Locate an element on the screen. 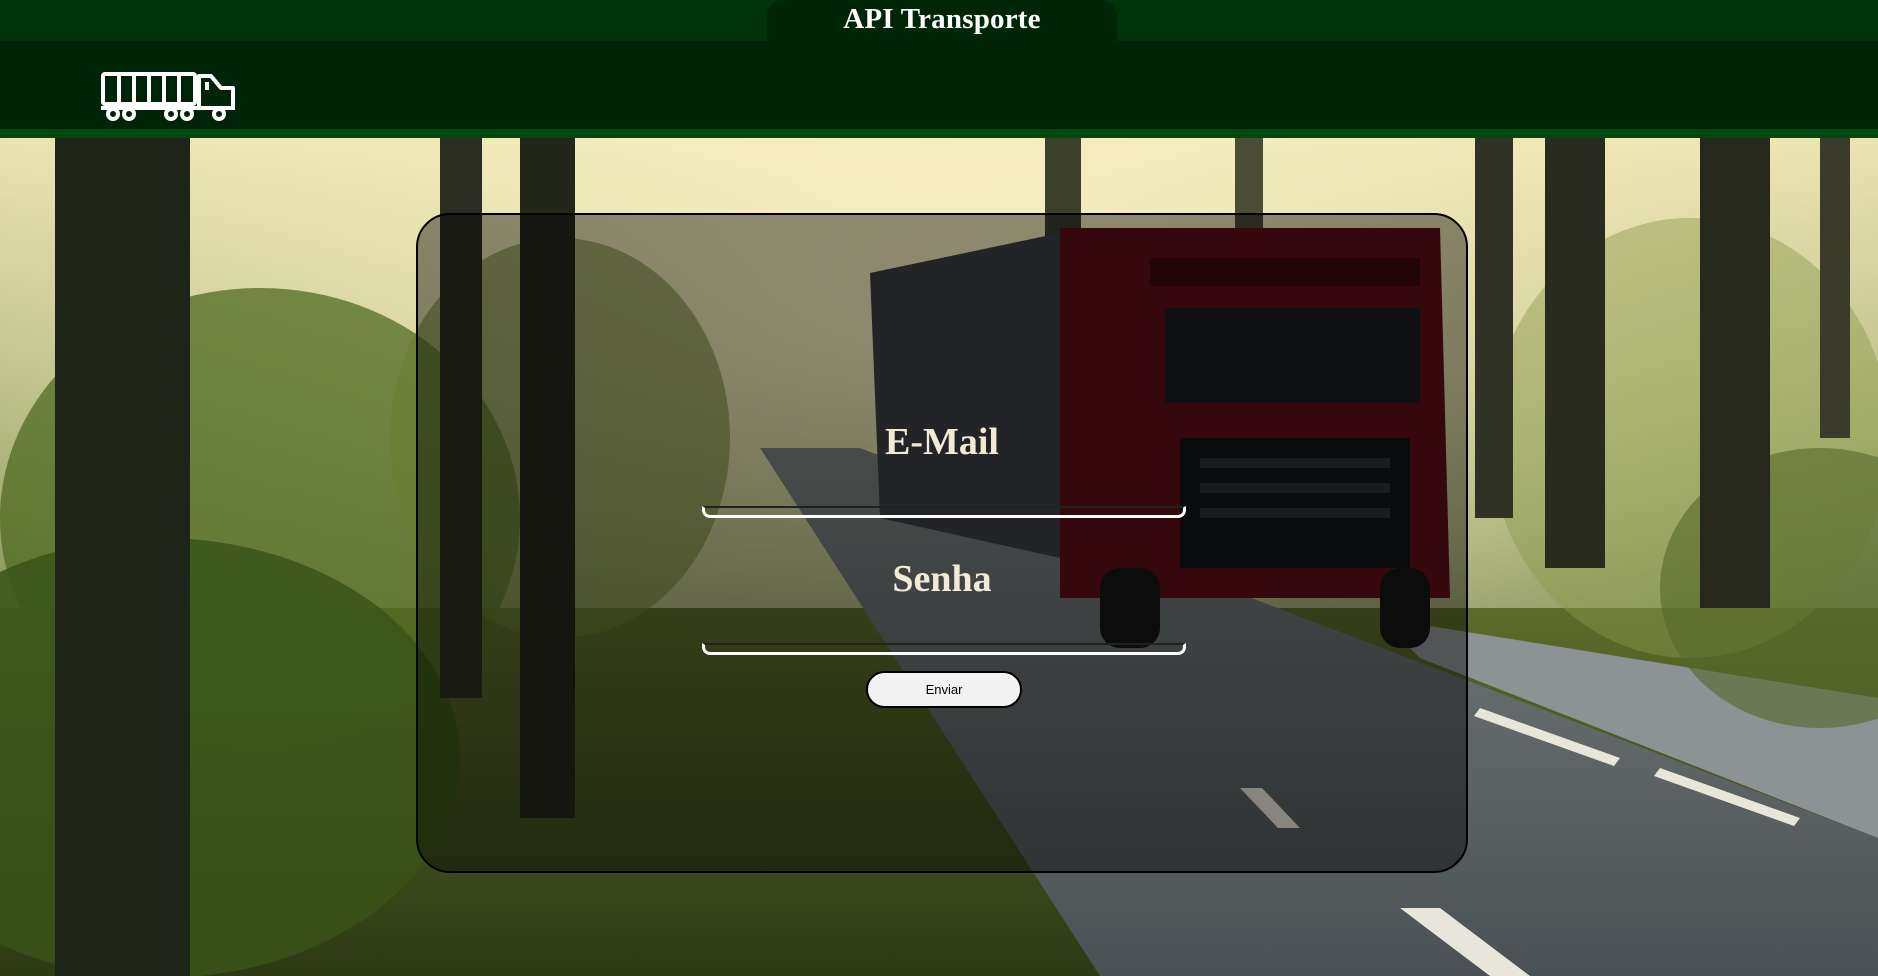  email-label: E-Mail is located at coordinates (942, 442).